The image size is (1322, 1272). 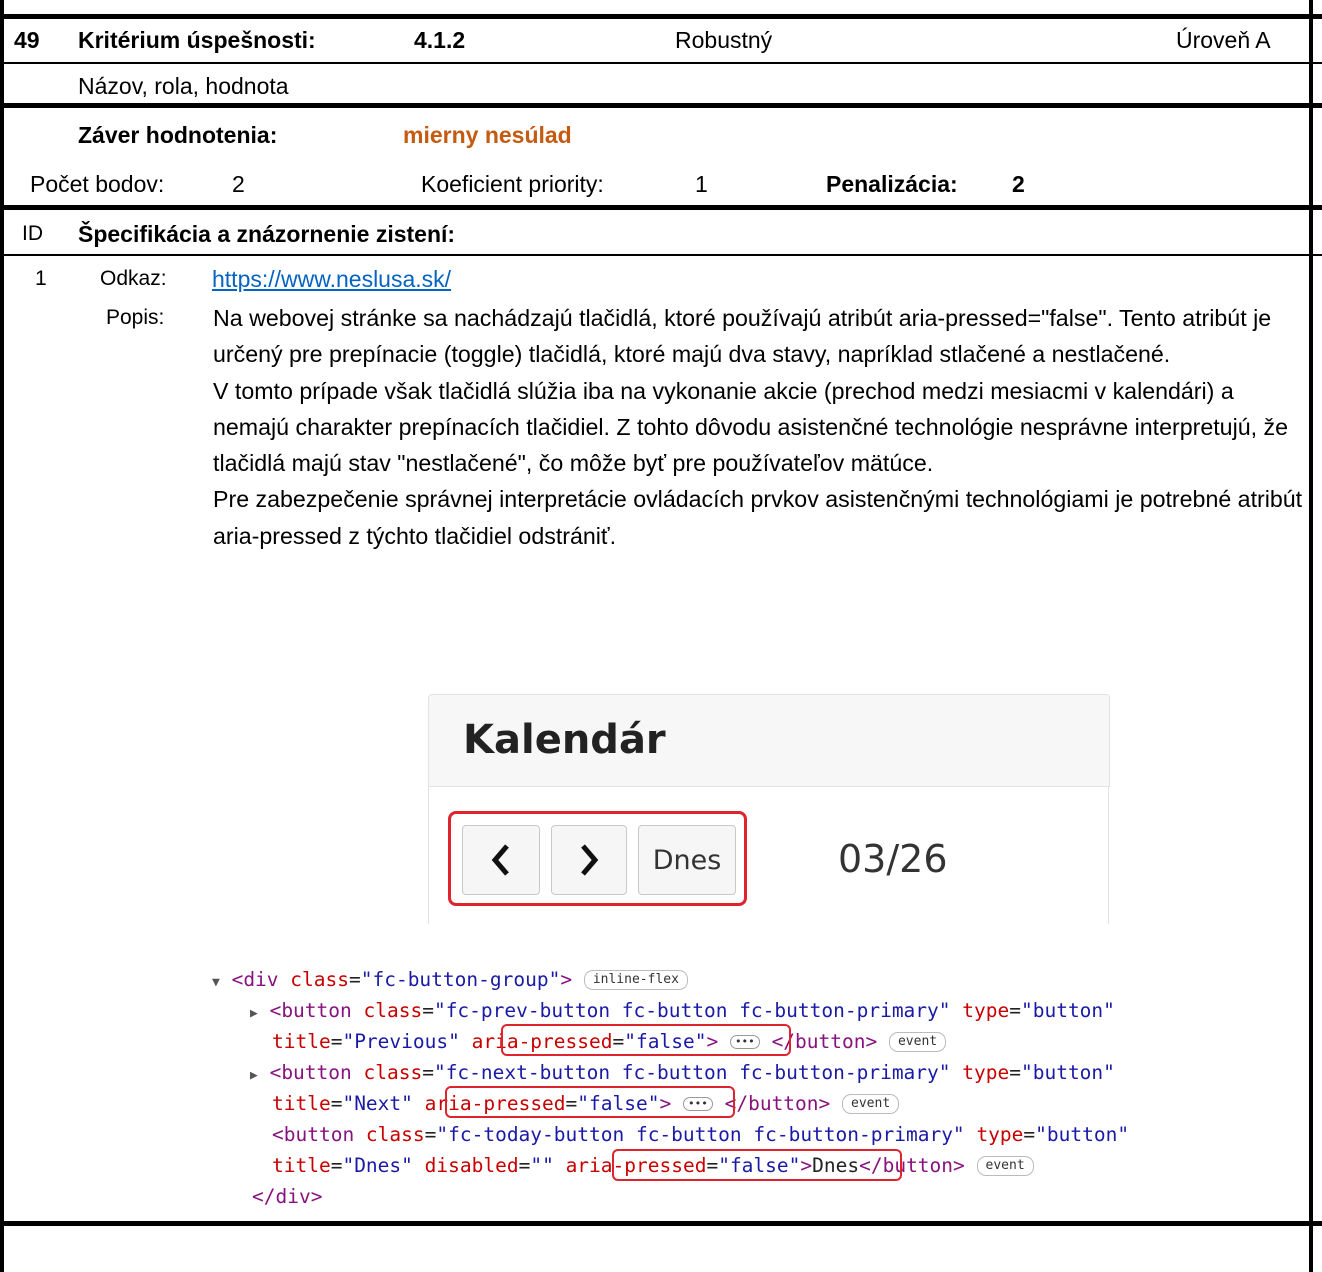 I want to click on link-label: Odkaz:, so click(x=133, y=278).